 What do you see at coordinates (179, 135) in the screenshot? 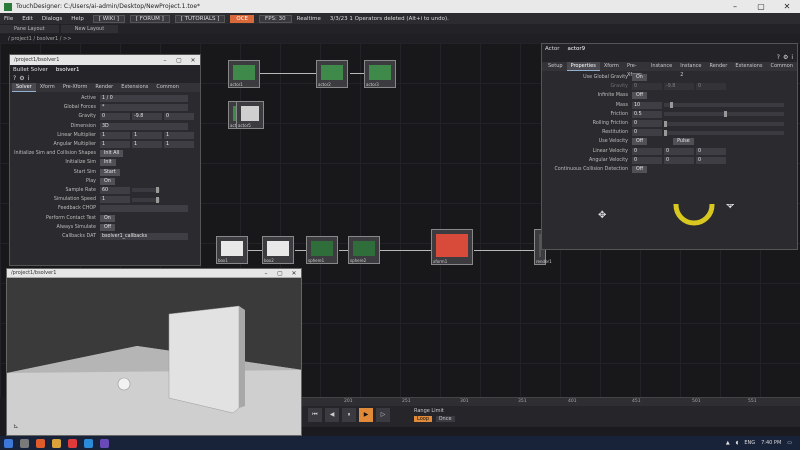
I see `linear-mult-z-field: 1` at bounding box center [179, 135].